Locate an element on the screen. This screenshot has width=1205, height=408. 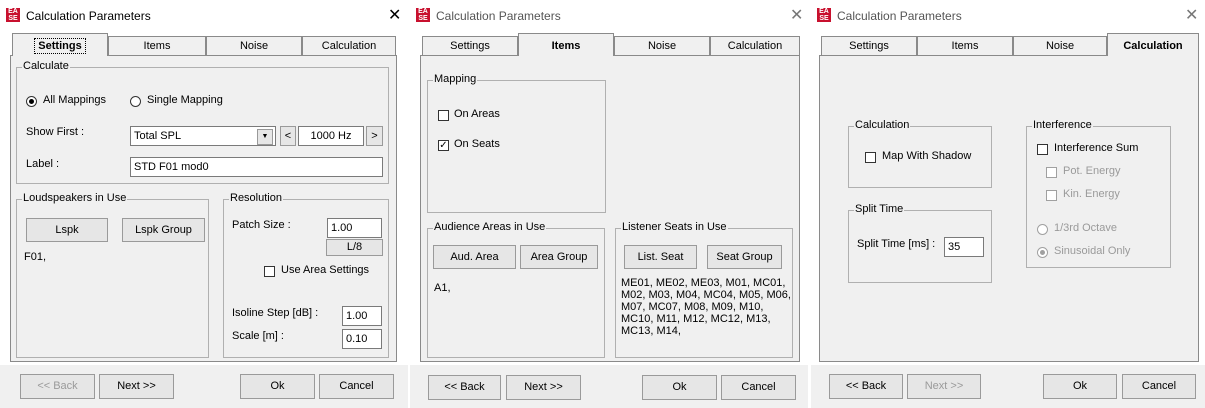
use-area-settings-label: Use Area Settings is located at coordinates (325, 270).